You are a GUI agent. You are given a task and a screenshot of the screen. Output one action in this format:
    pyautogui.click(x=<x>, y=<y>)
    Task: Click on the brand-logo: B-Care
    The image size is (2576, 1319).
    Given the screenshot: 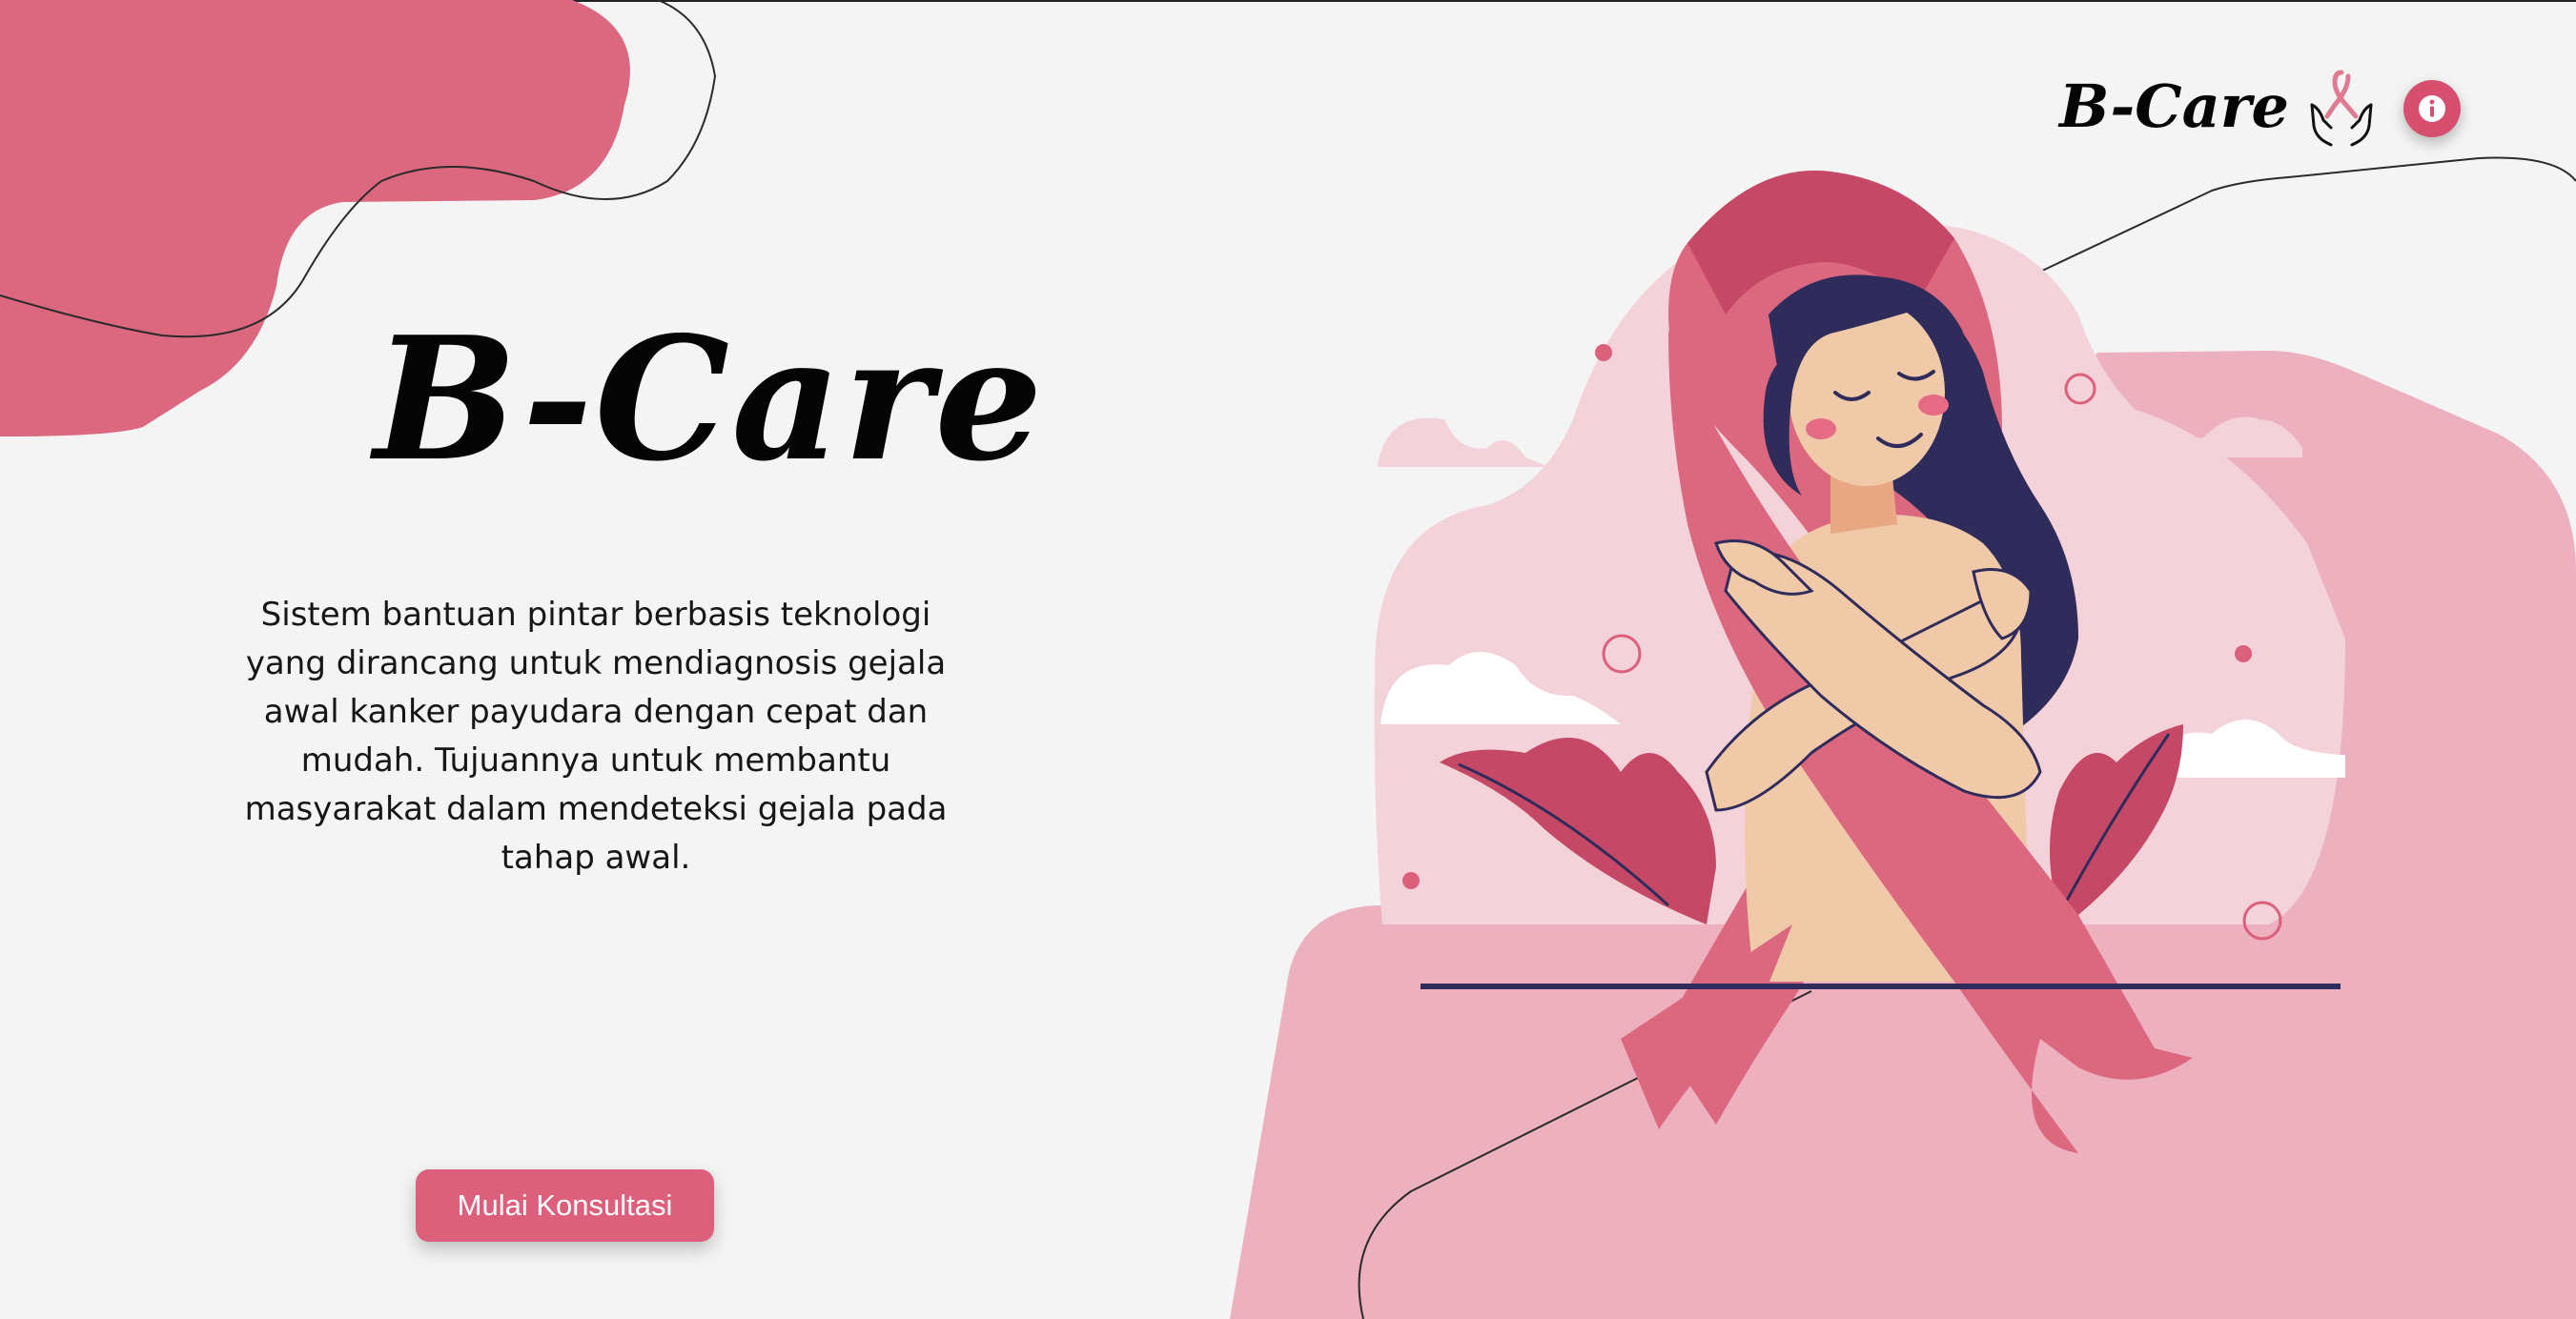 What is the action you would take?
    pyautogui.click(x=2218, y=107)
    